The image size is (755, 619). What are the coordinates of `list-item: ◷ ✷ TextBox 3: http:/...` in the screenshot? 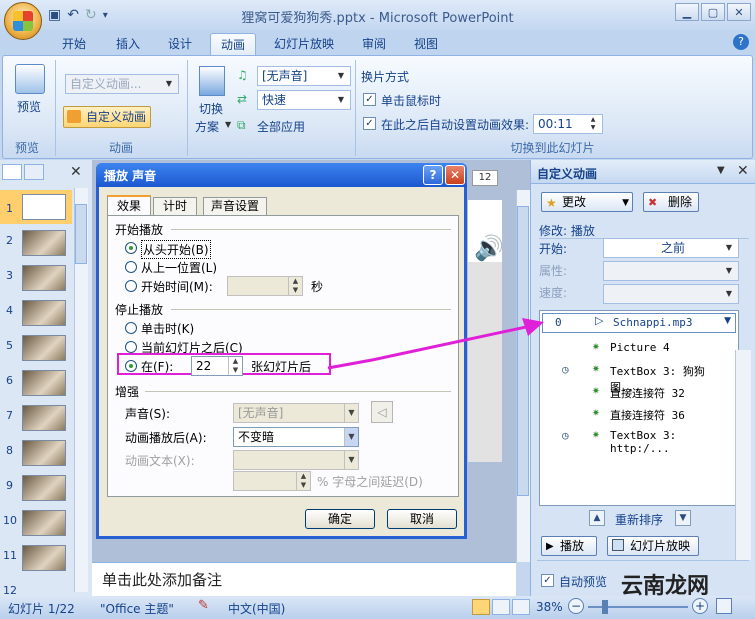 It's located at (635, 440).